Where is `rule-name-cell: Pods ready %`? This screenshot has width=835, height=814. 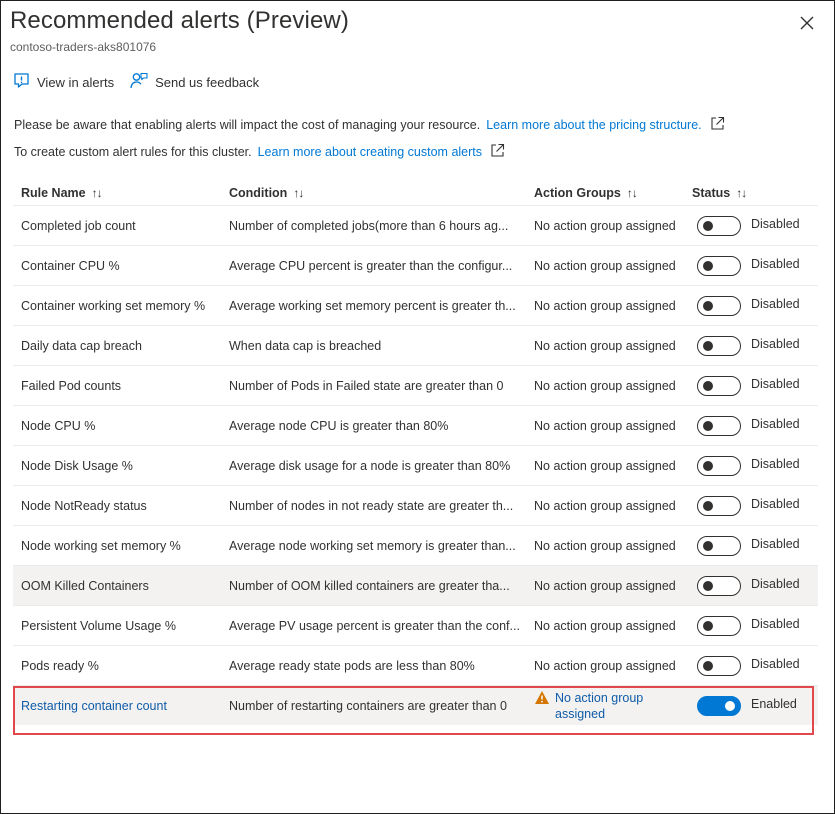
rule-name-cell: Pods ready % is located at coordinates (60, 666).